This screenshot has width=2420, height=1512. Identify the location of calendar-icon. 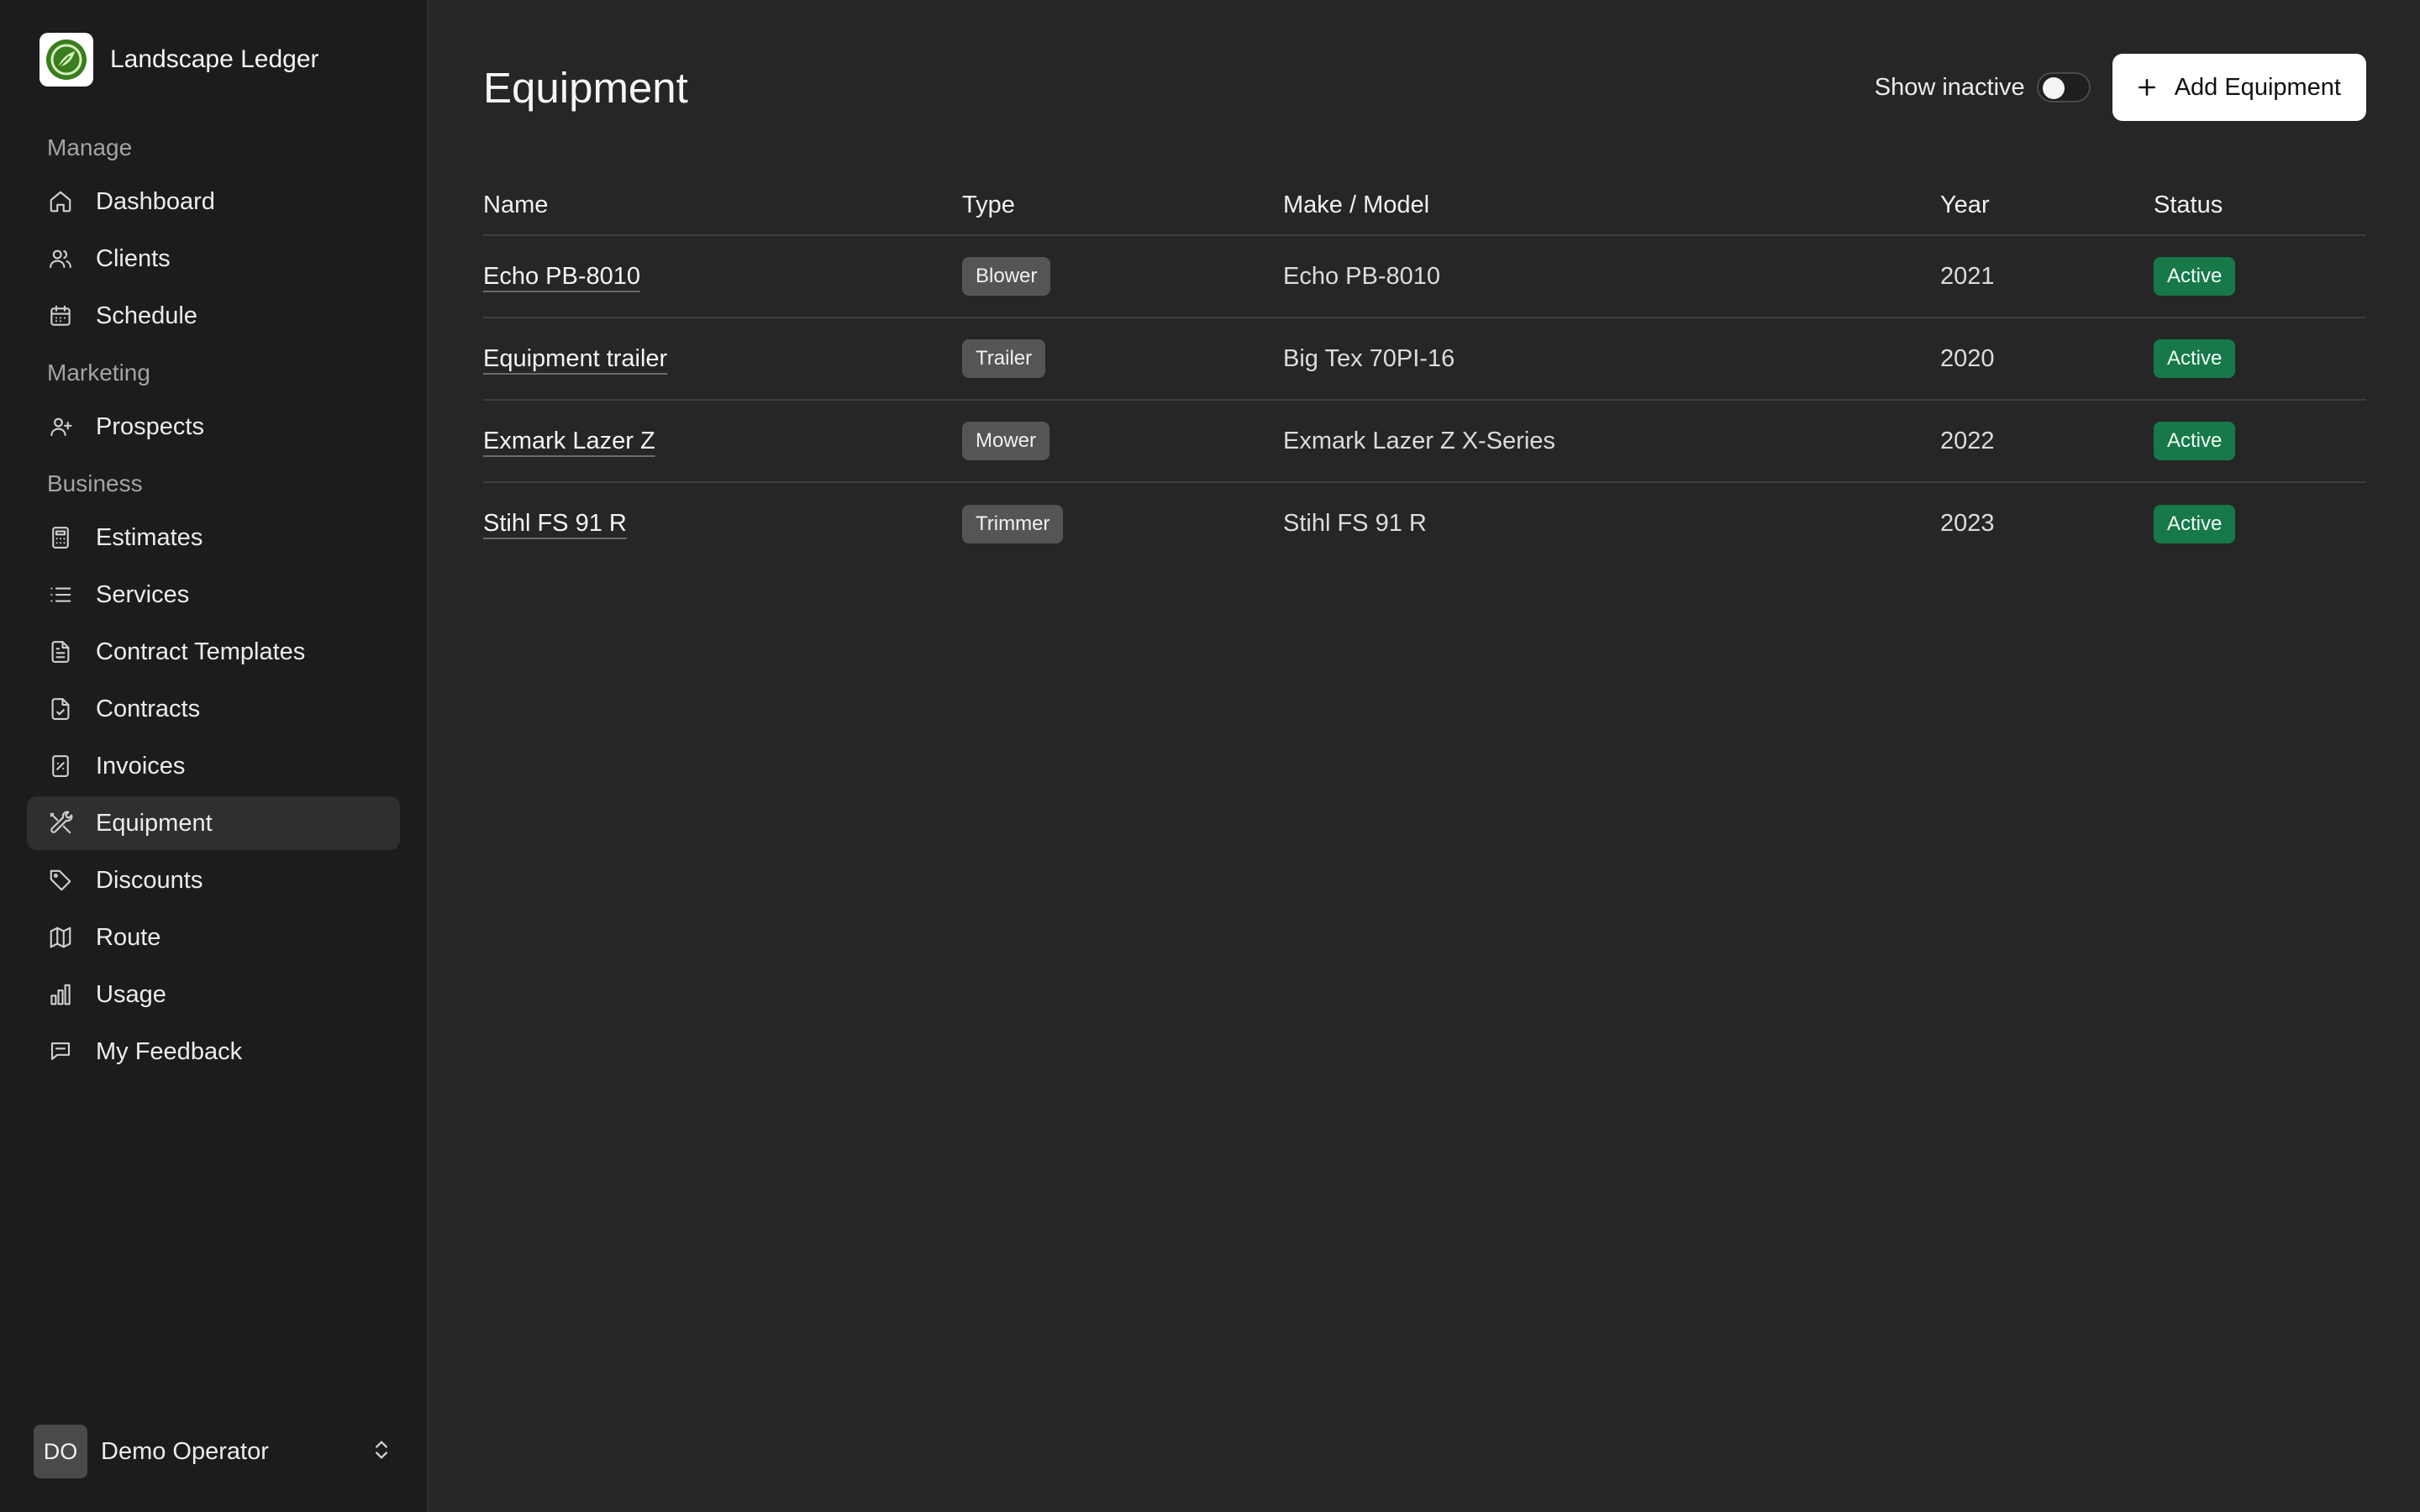
(60, 315).